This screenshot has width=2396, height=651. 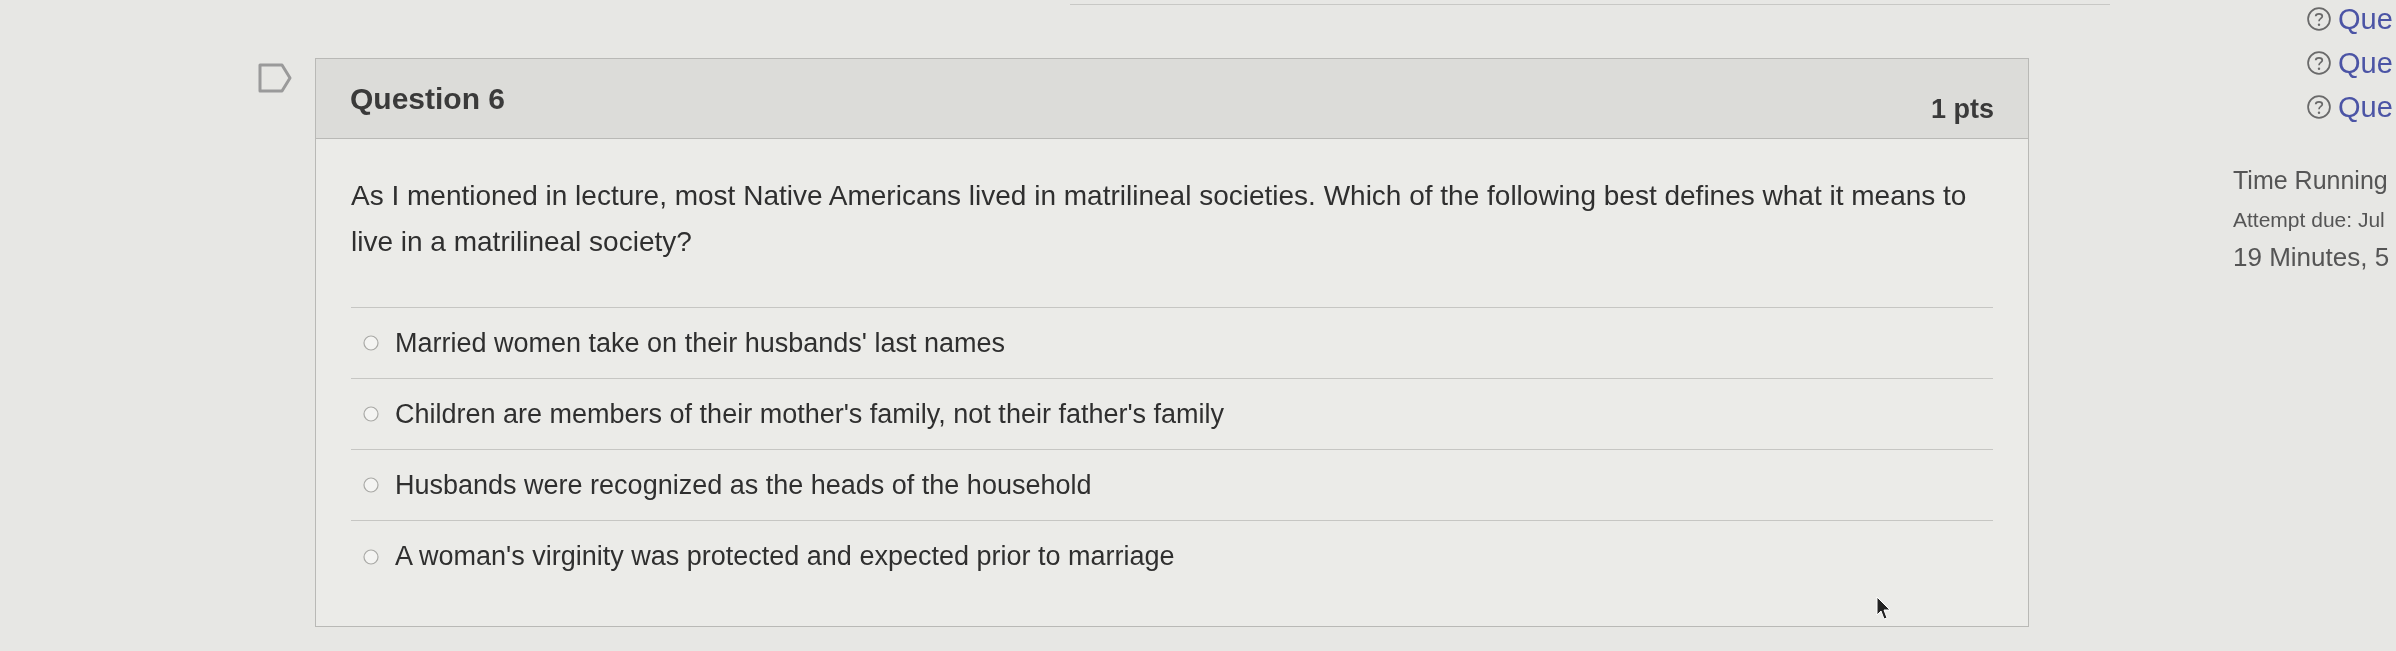 I want to click on answer-option: Husbands were recognized as the heads of the household, so click(x=743, y=485).